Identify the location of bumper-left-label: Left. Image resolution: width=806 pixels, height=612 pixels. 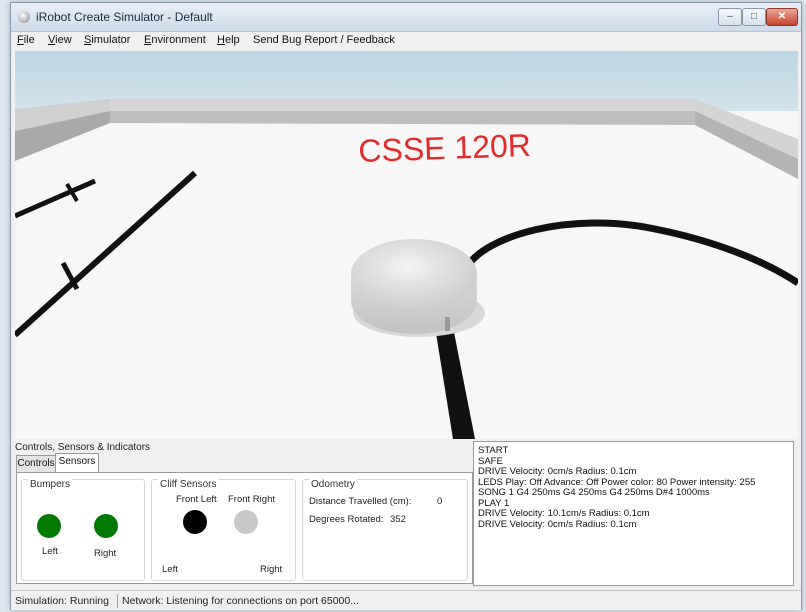
(50, 551).